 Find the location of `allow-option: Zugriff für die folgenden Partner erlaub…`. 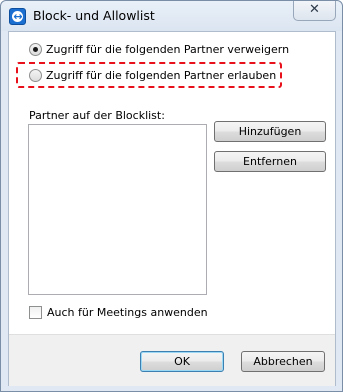

allow-option: Zugriff für die folgenden Partner erlaub… is located at coordinates (152, 75).